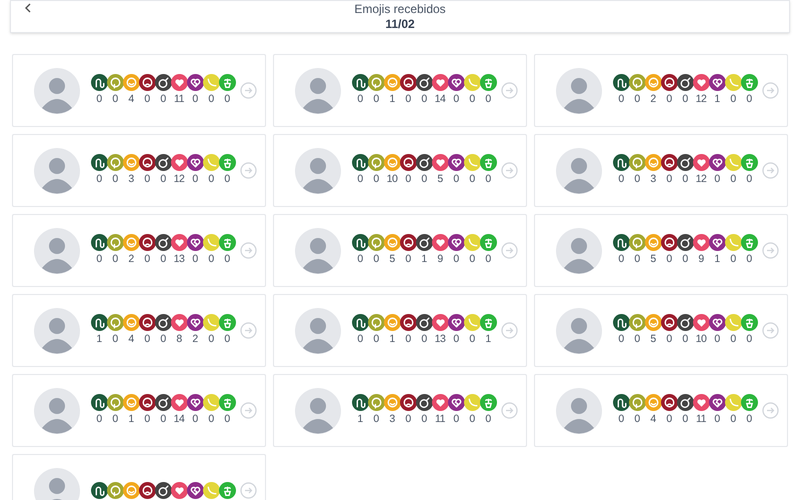 This screenshot has height=500, width=800. I want to click on participant-card: 1 0 4 0 0 8 2 0 0, so click(139, 330).